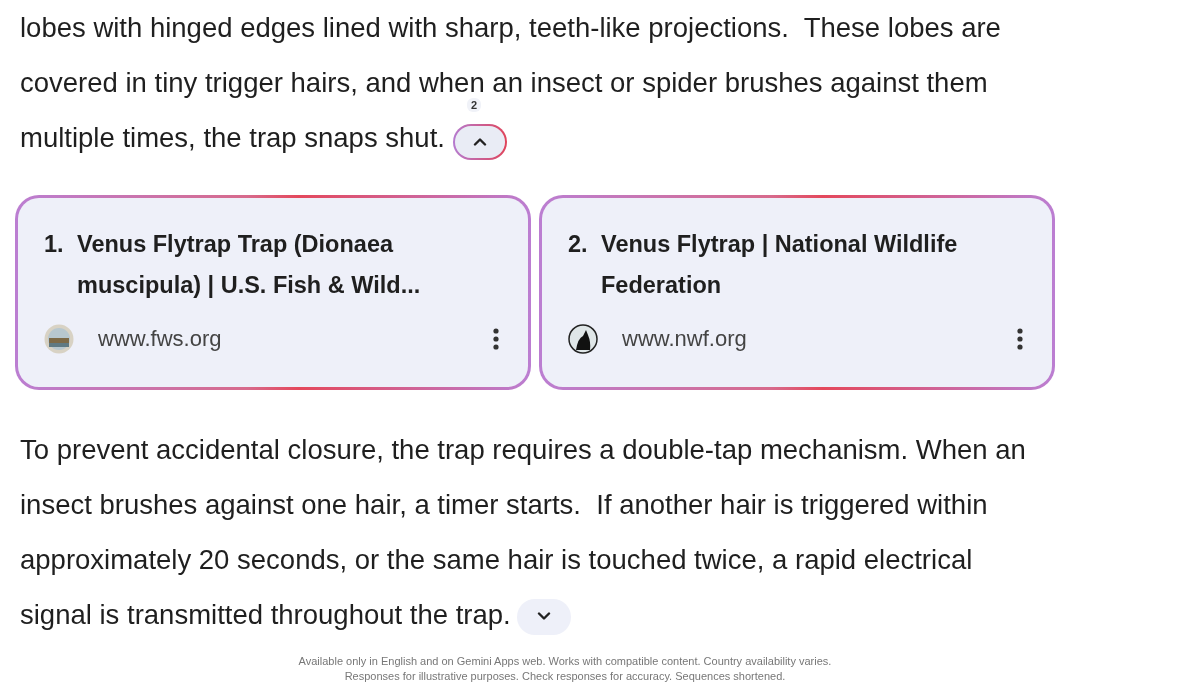 The height and width of the screenshot is (690, 1200). I want to click on source-number: 1., so click(54, 245).